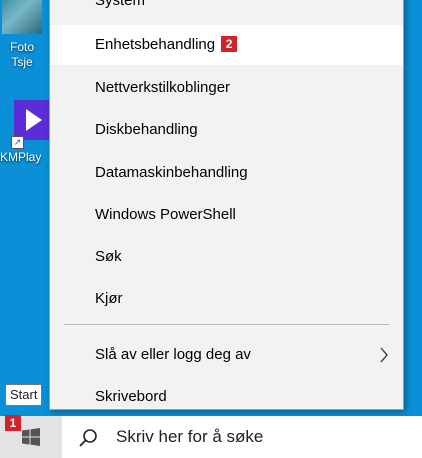 The image size is (422, 458). I want to click on desktop-icon-kmplayer-label: KMPlay, so click(21, 157).